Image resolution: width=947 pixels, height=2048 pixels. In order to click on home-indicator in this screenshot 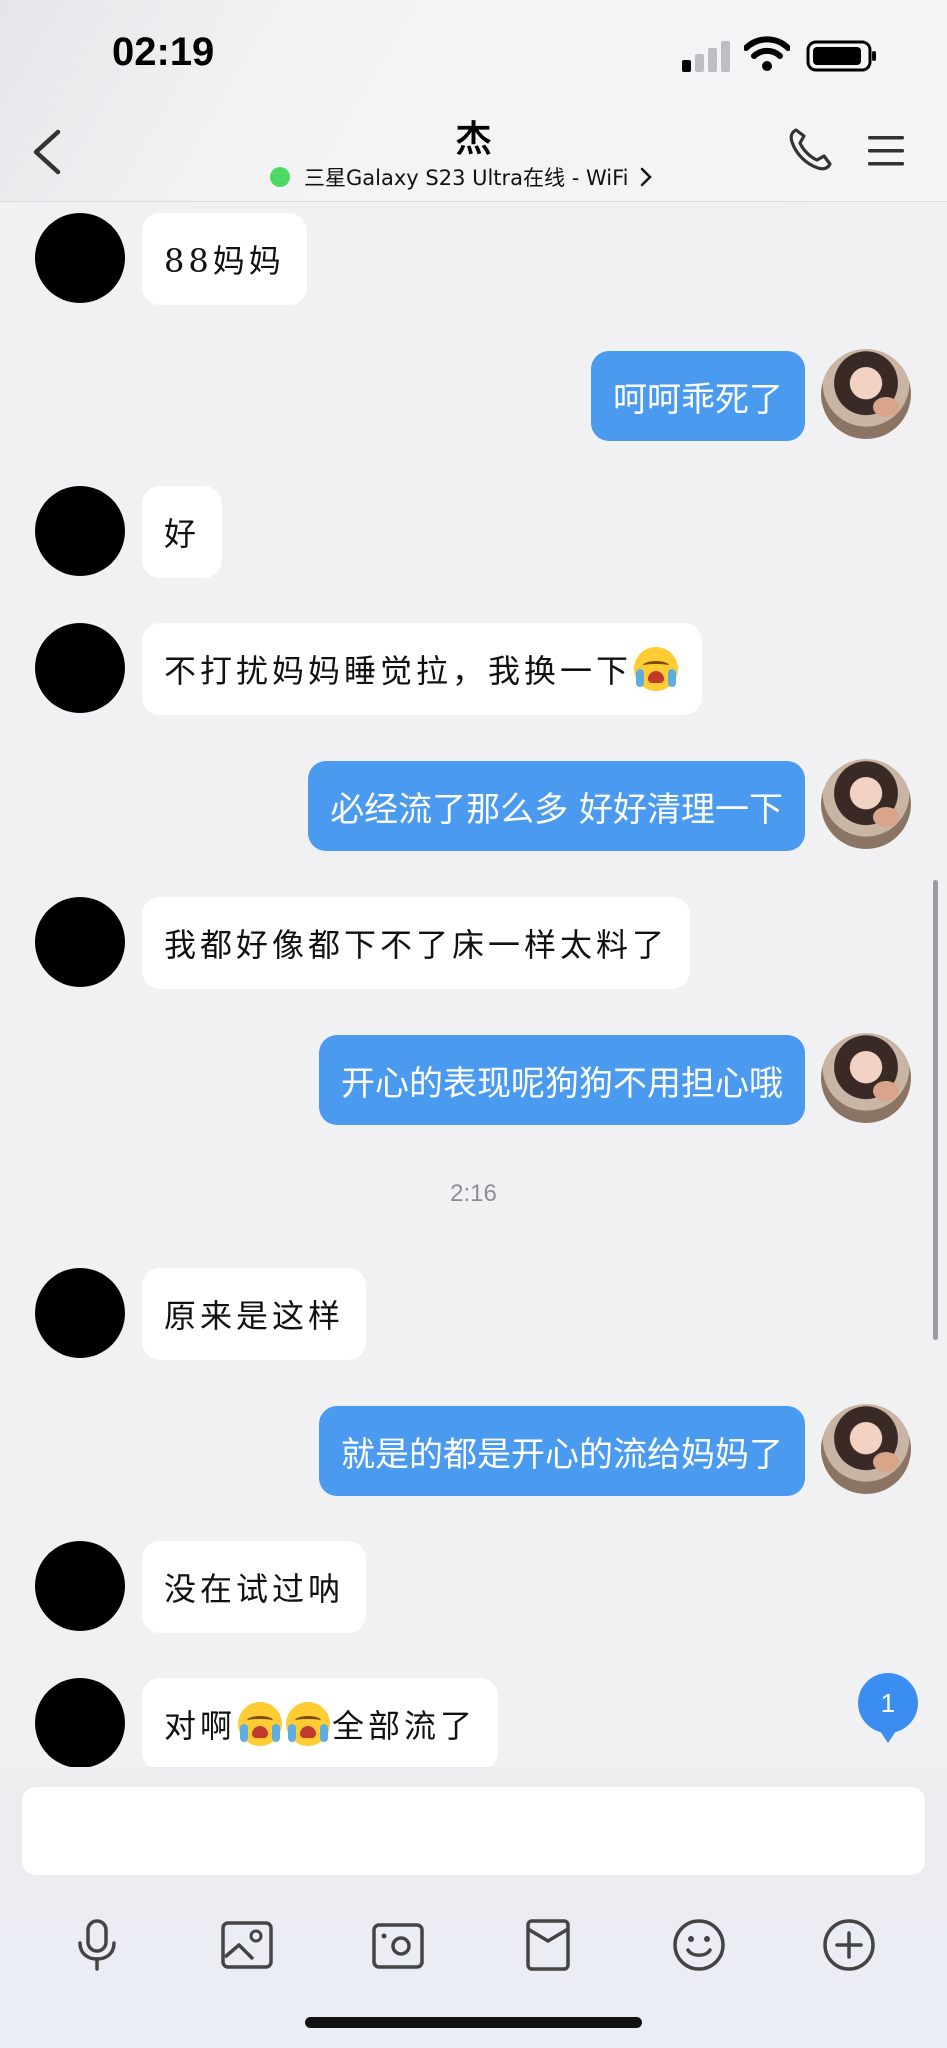, I will do `click(473, 2022)`.